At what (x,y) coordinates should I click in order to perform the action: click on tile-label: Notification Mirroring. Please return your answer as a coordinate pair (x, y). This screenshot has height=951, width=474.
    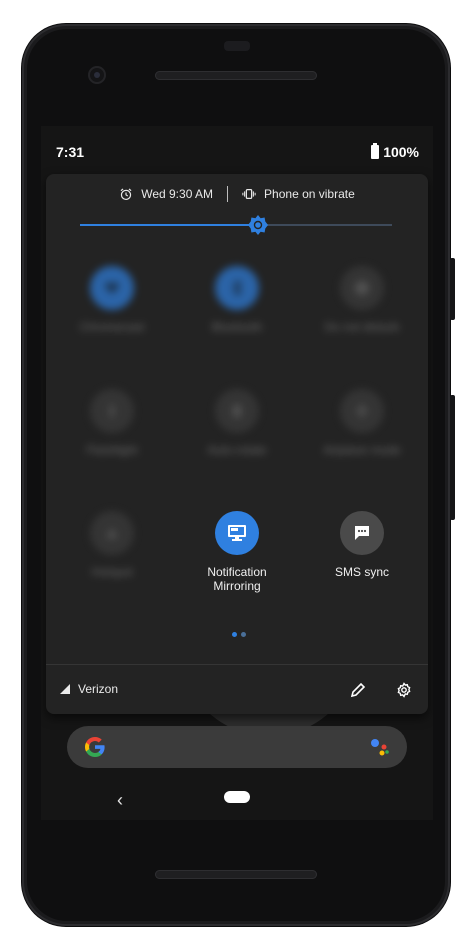
    Looking at the image, I should click on (237, 579).